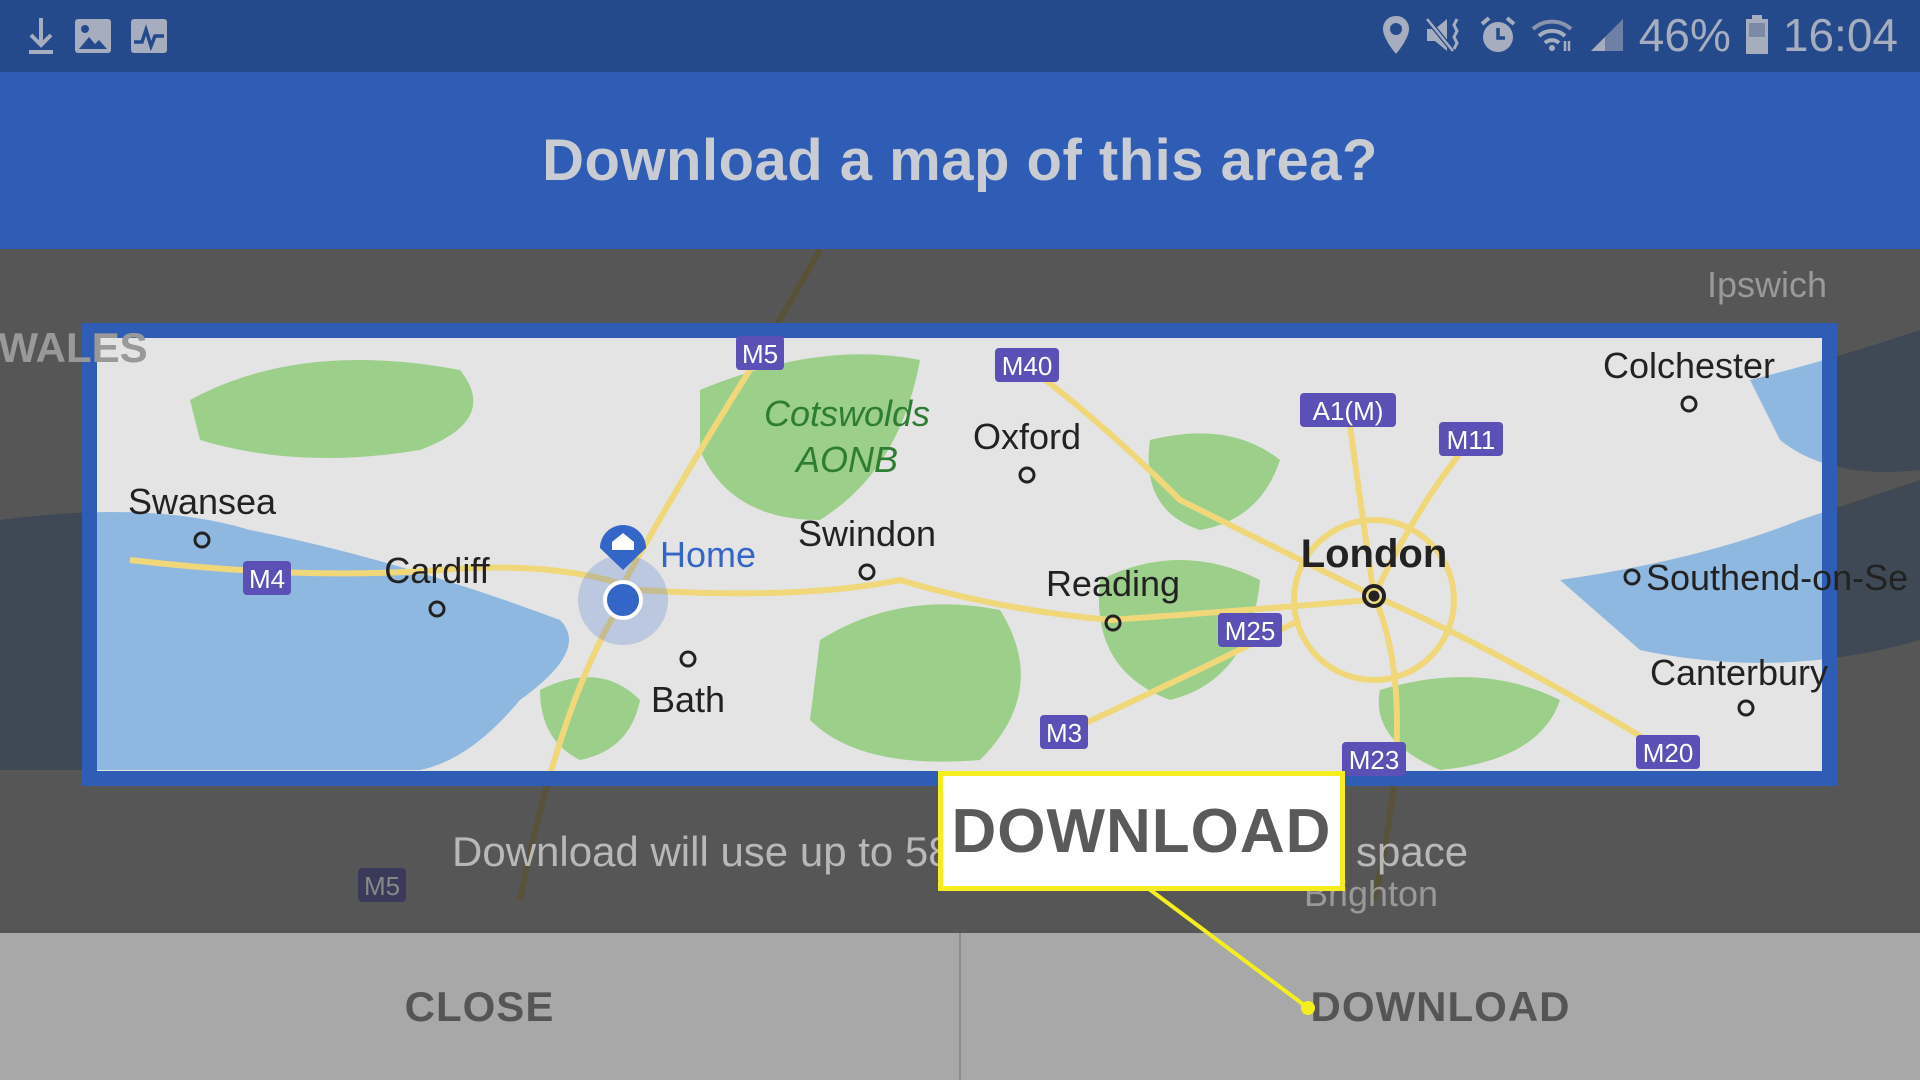 The height and width of the screenshot is (1080, 1920). I want to click on clock: 16:04, so click(1840, 35).